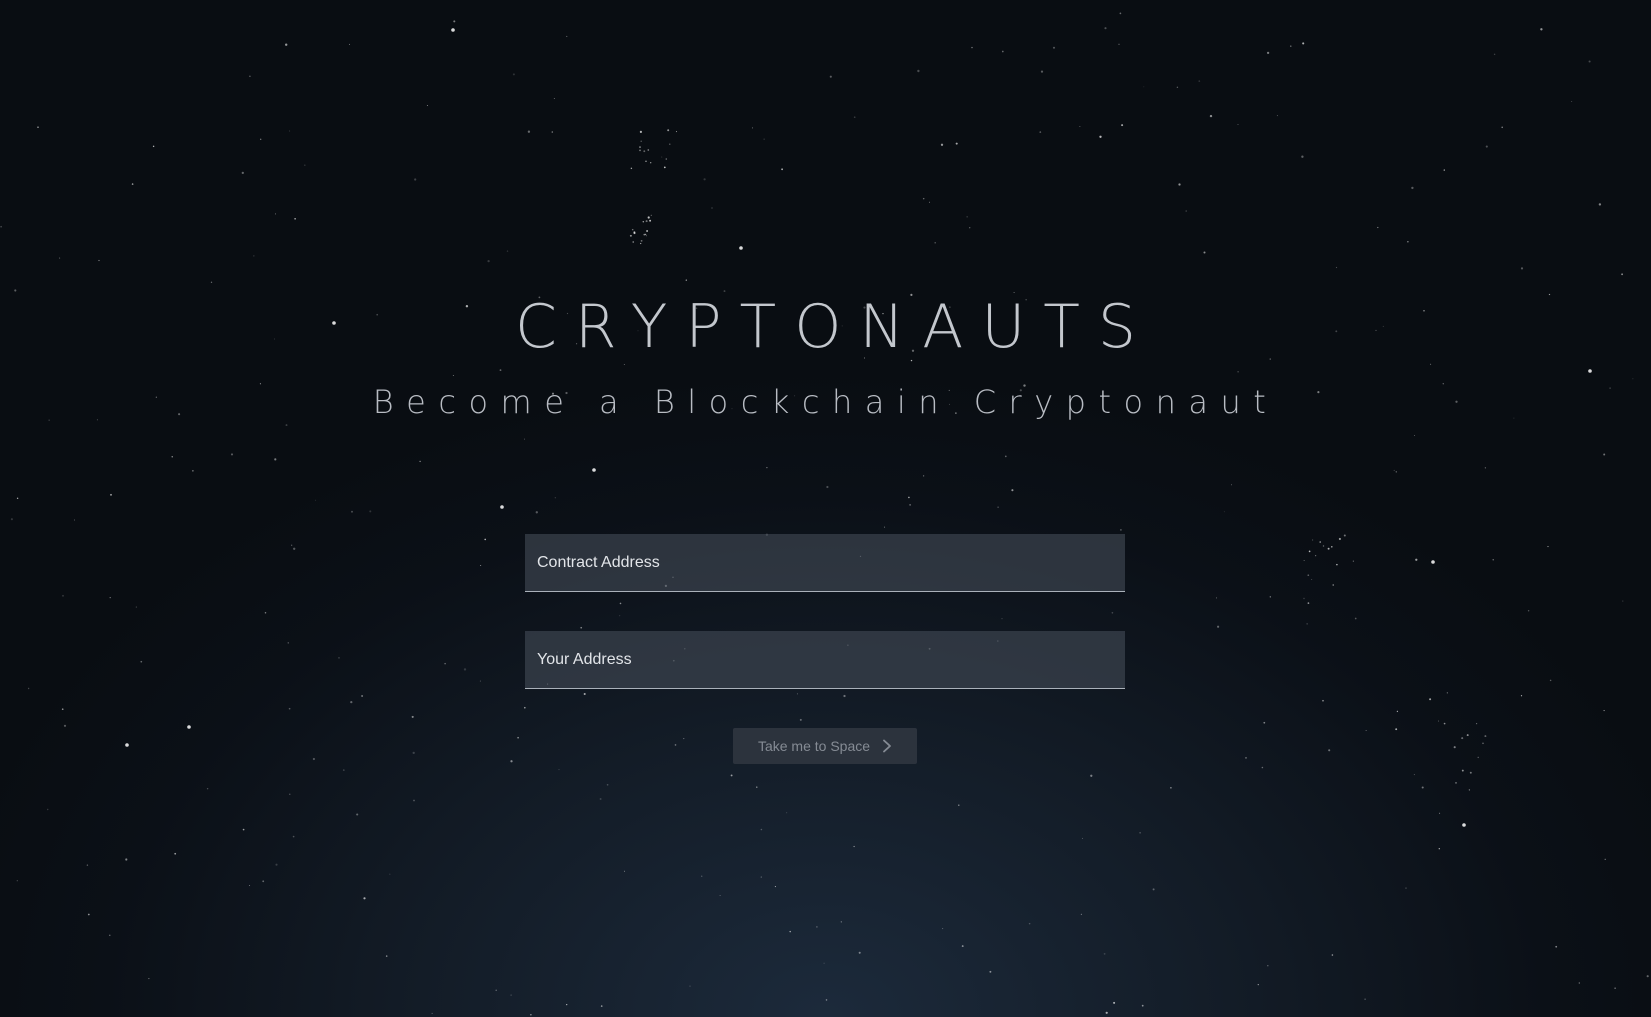 This screenshot has height=1017, width=1651. I want to click on page-title: CRYPTONAUTS, so click(834, 327).